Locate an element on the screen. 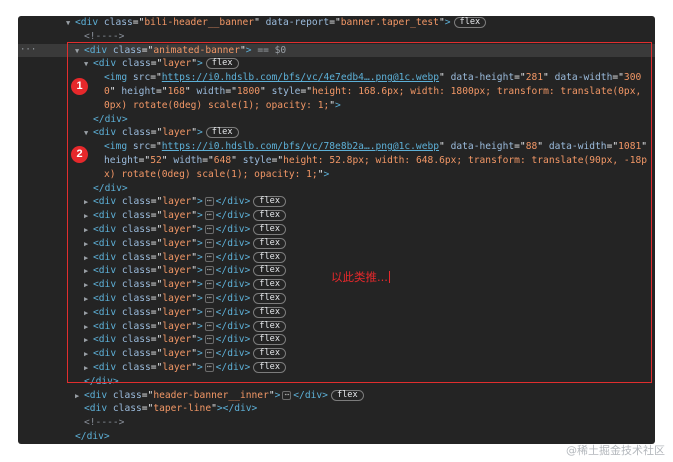 This screenshot has height=462, width=673. node-layer-2-close: </div> is located at coordinates (110, 188).